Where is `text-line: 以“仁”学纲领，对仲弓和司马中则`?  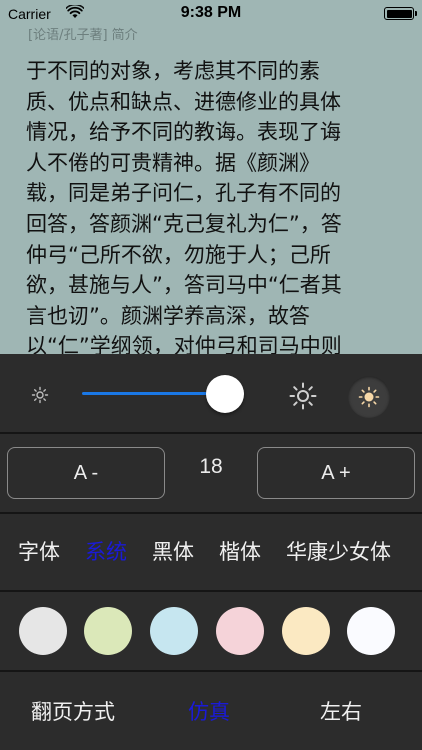
text-line: 以“仁”学纲领，对仲弓和司马中则 is located at coordinates (184, 344).